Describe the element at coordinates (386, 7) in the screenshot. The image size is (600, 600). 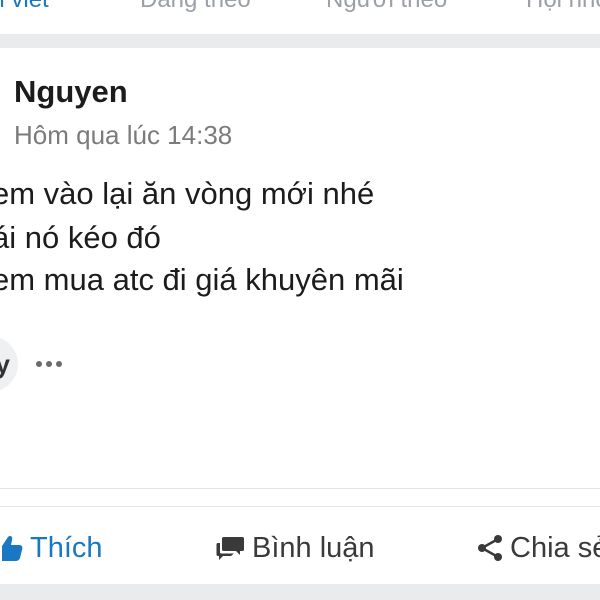
I see `tab-followers: Người theo` at that location.